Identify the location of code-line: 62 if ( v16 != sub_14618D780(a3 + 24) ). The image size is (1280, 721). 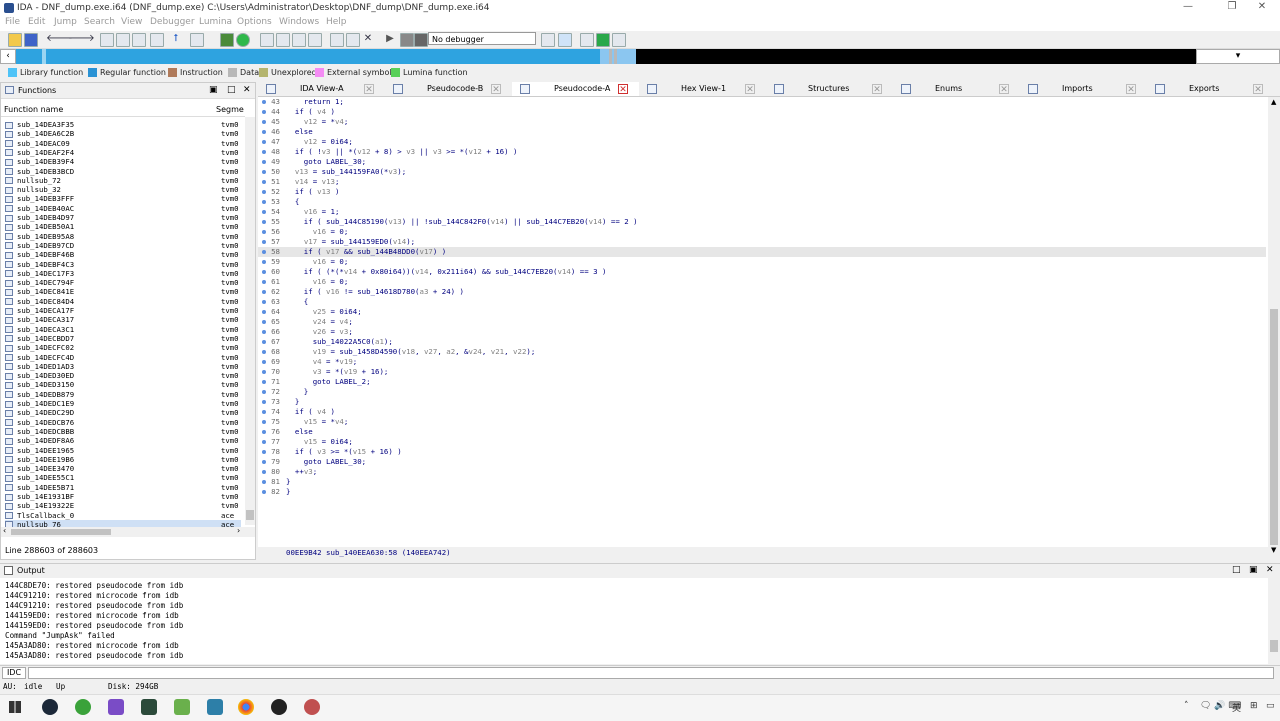
(762, 292).